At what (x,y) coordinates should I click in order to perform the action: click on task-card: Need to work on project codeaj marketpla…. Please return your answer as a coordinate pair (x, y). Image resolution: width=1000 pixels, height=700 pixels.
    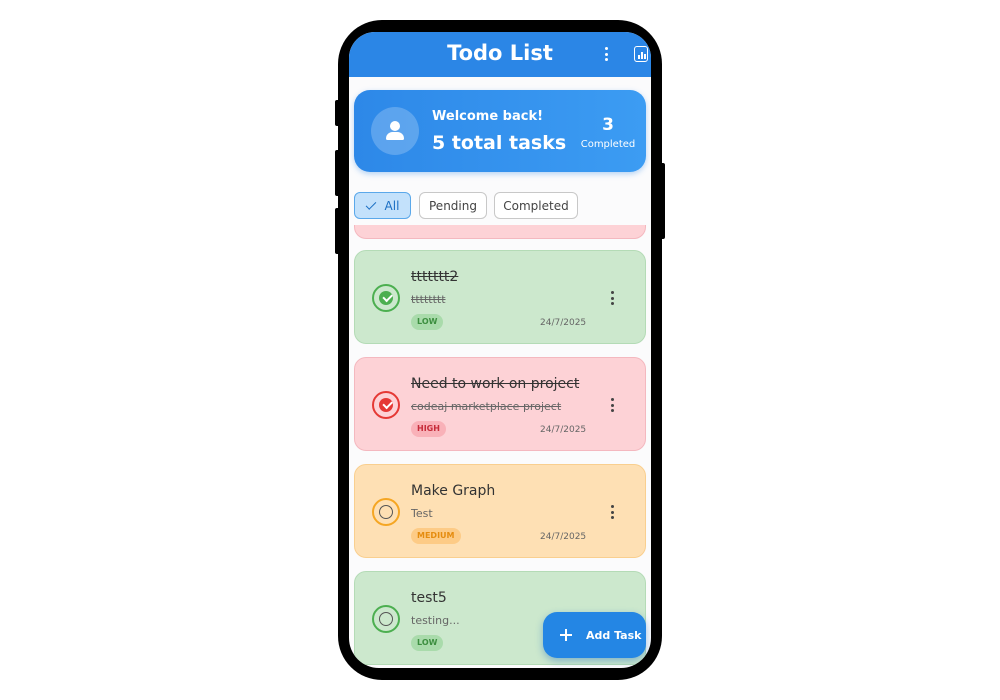
    Looking at the image, I should click on (500, 404).